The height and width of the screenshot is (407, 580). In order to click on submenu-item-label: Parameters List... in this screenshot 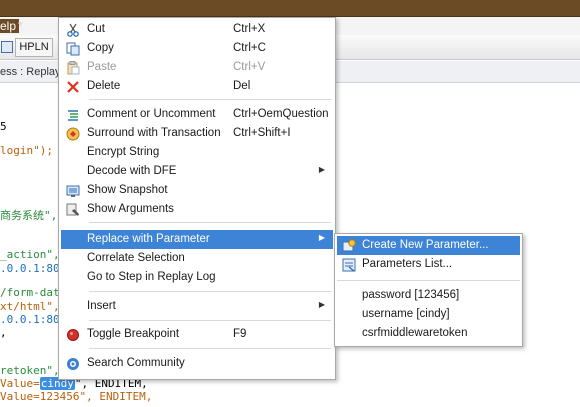, I will do `click(407, 264)`.